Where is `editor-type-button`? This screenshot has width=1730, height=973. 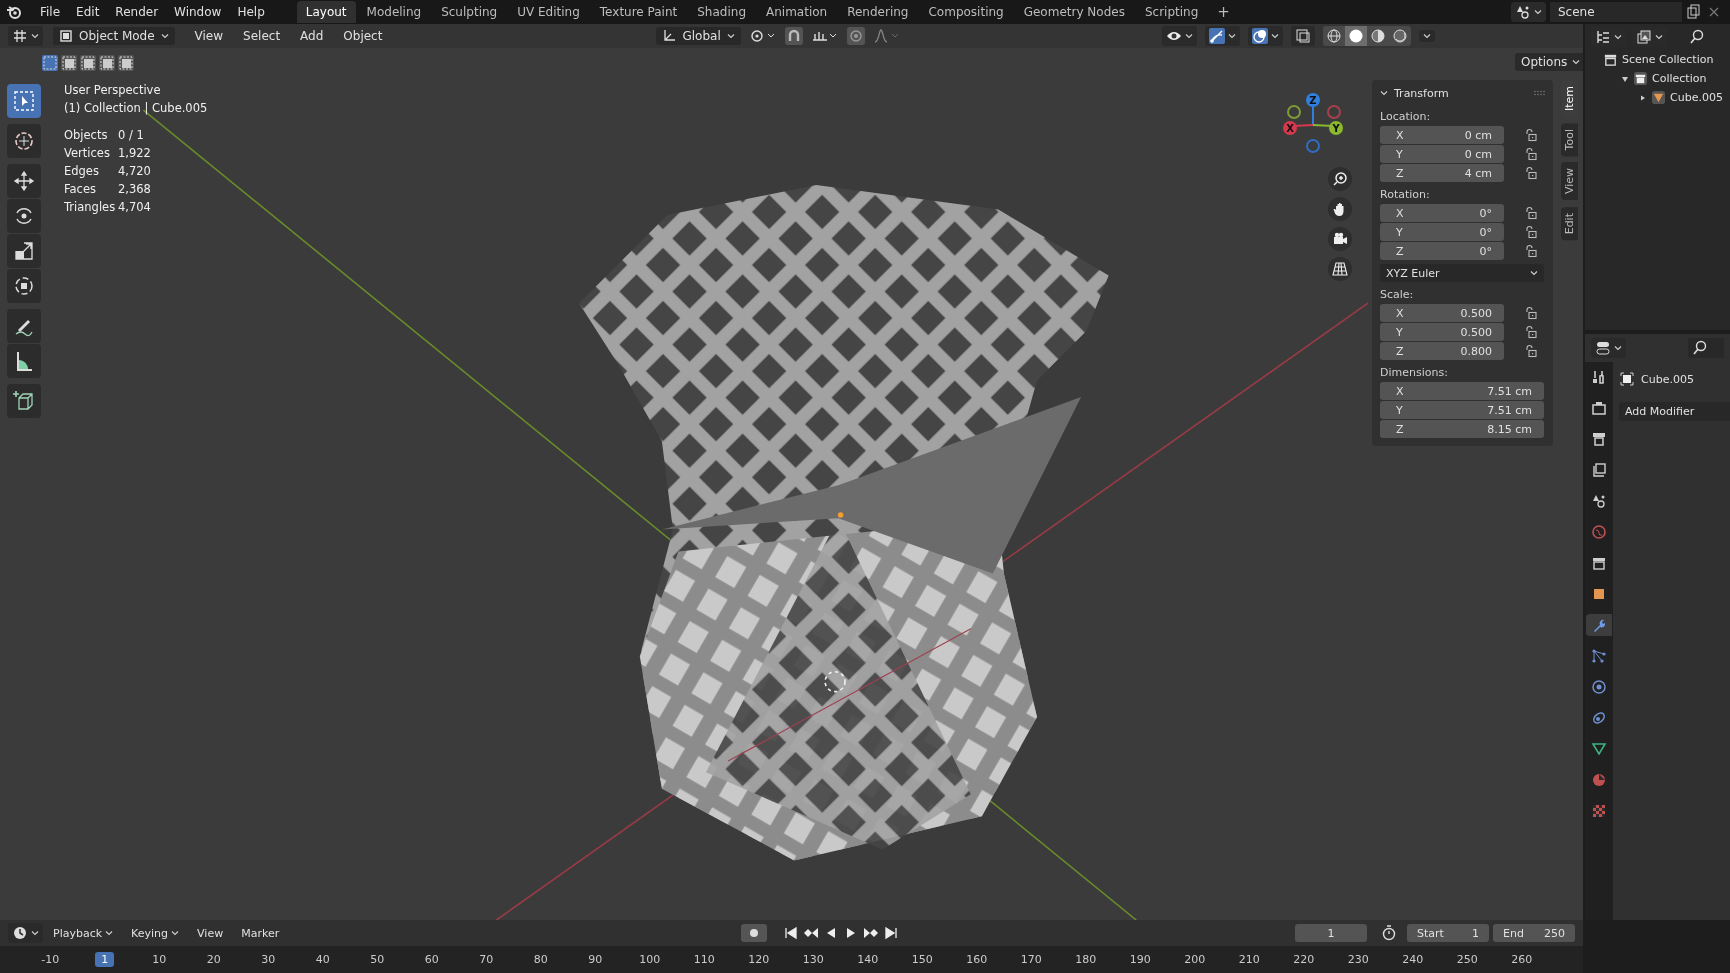
editor-type-button is located at coordinates (25, 933).